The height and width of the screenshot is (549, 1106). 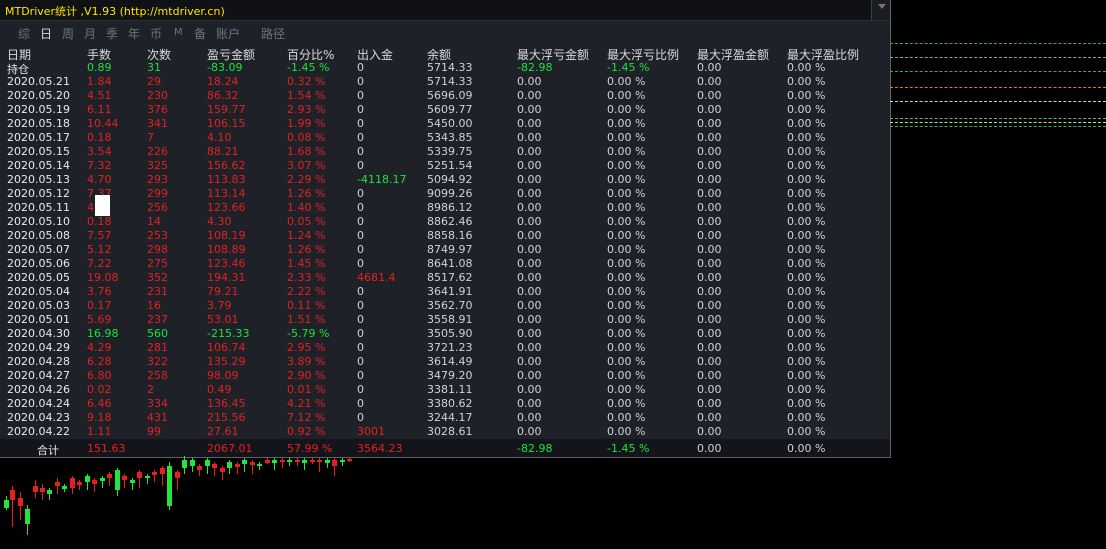 What do you see at coordinates (273, 33) in the screenshot?
I see `tab-10: 路径` at bounding box center [273, 33].